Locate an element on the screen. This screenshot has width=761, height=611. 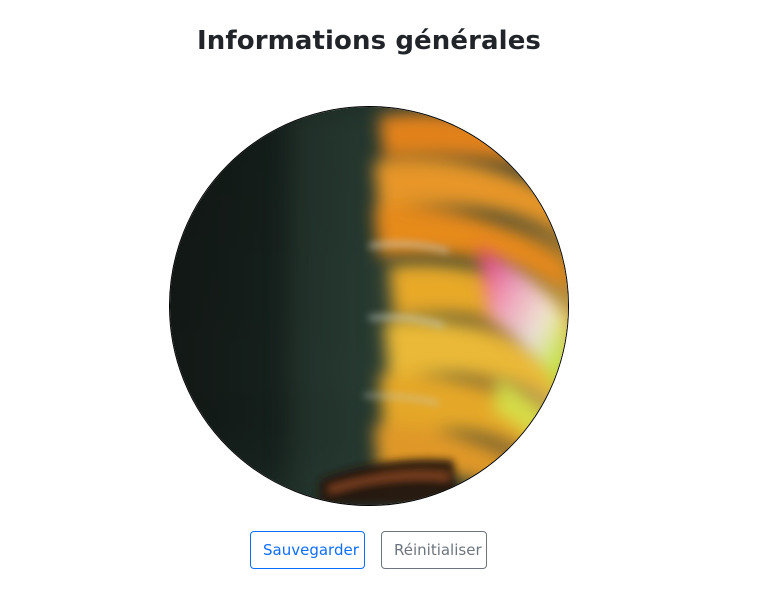
save-button: Sauvegarder is located at coordinates (307, 550).